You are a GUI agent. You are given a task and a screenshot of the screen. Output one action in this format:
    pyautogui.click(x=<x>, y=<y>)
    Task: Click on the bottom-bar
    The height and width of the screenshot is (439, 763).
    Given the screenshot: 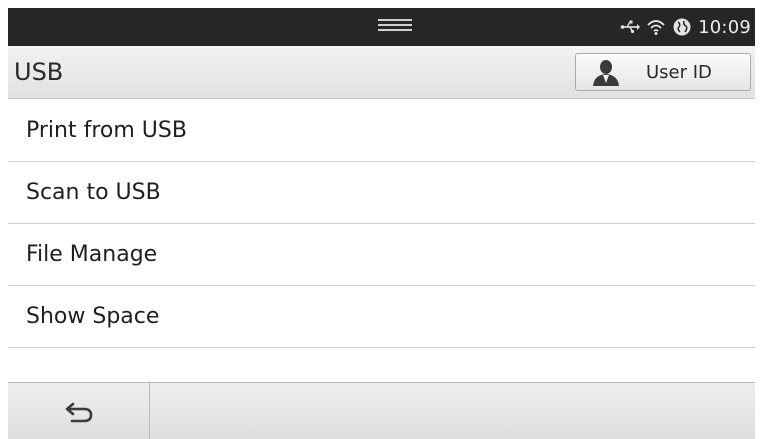 What is the action you would take?
    pyautogui.click(x=381, y=410)
    